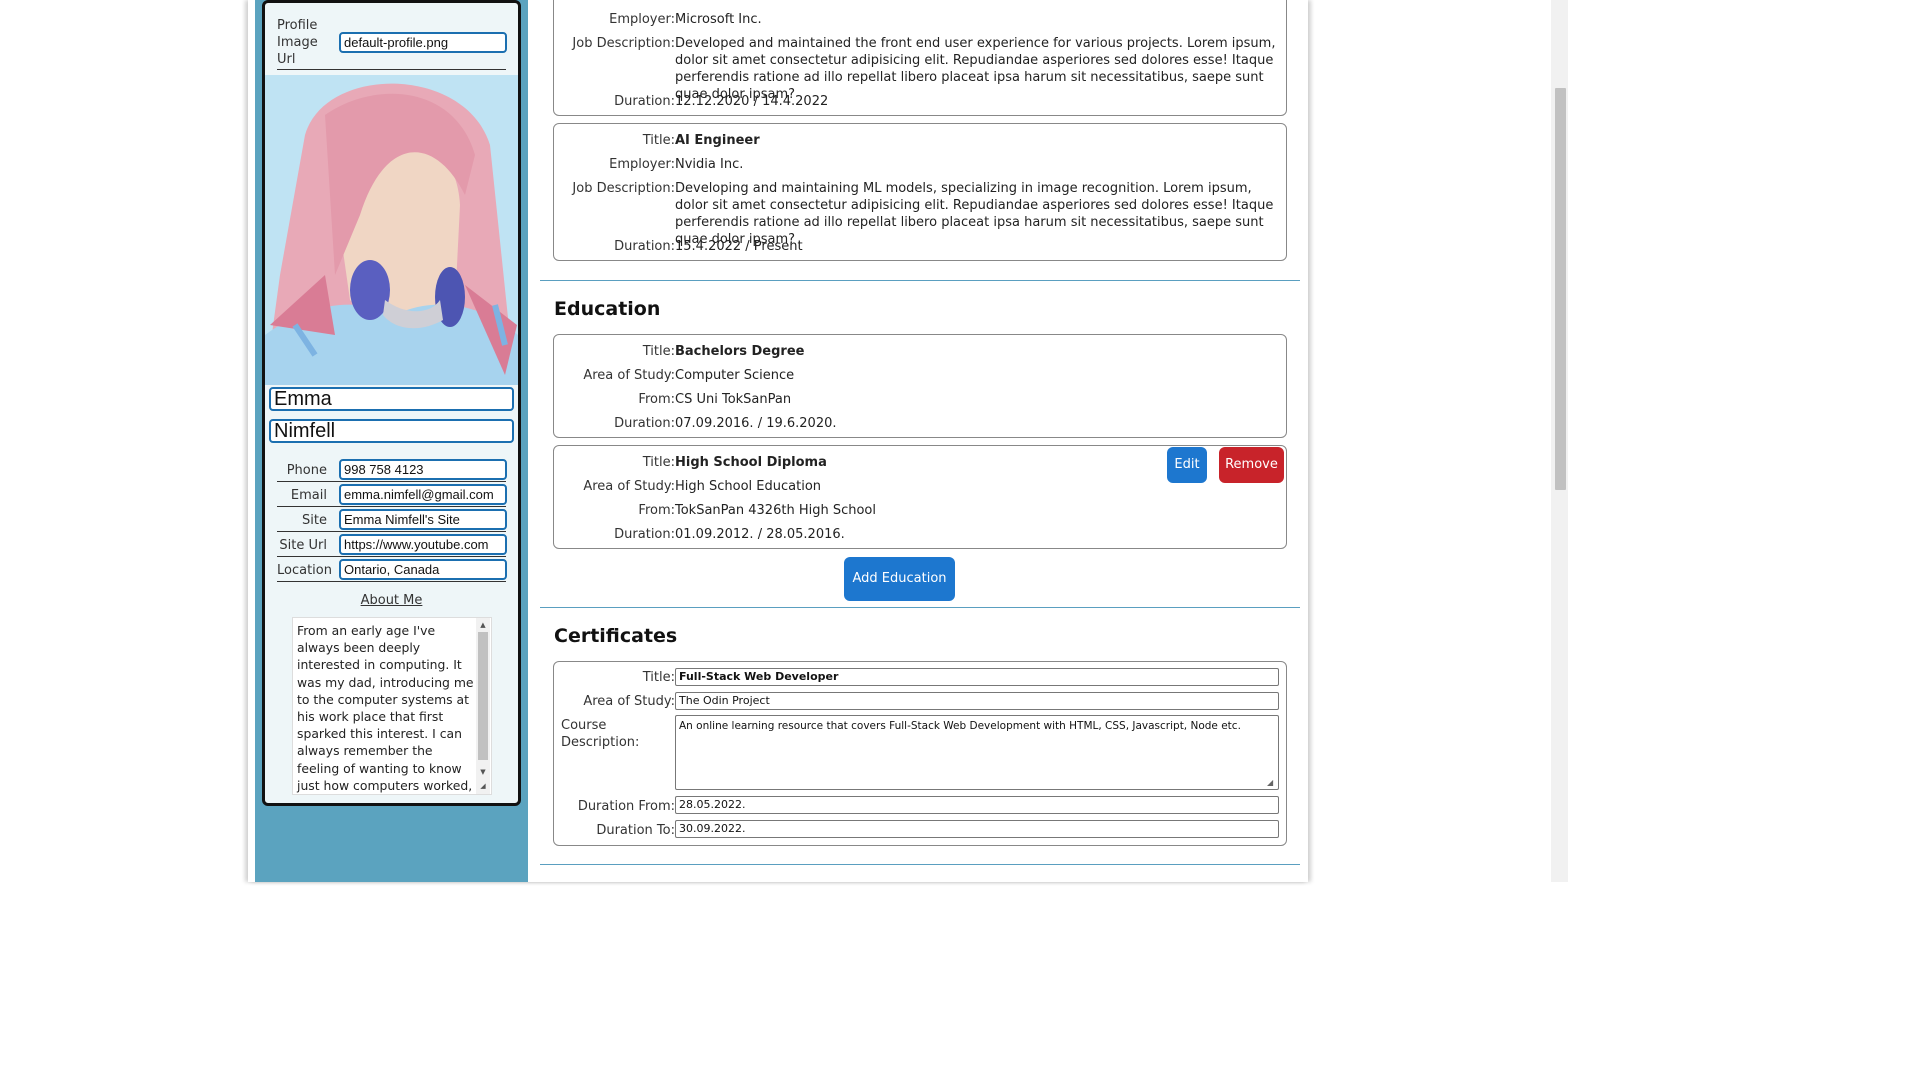  I want to click on site-input: Emma Nimfell's Site, so click(423, 519).